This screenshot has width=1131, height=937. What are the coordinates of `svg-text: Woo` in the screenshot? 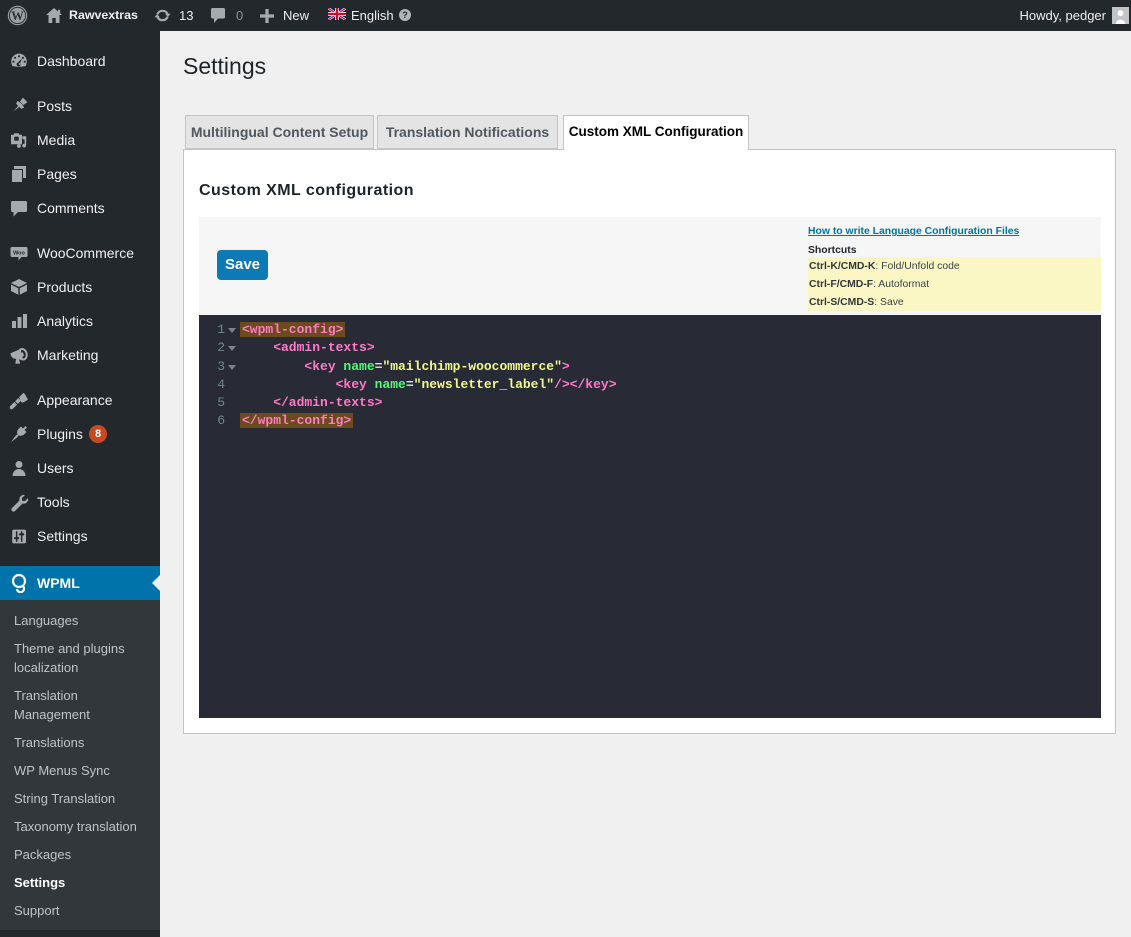 It's located at (19, 254).